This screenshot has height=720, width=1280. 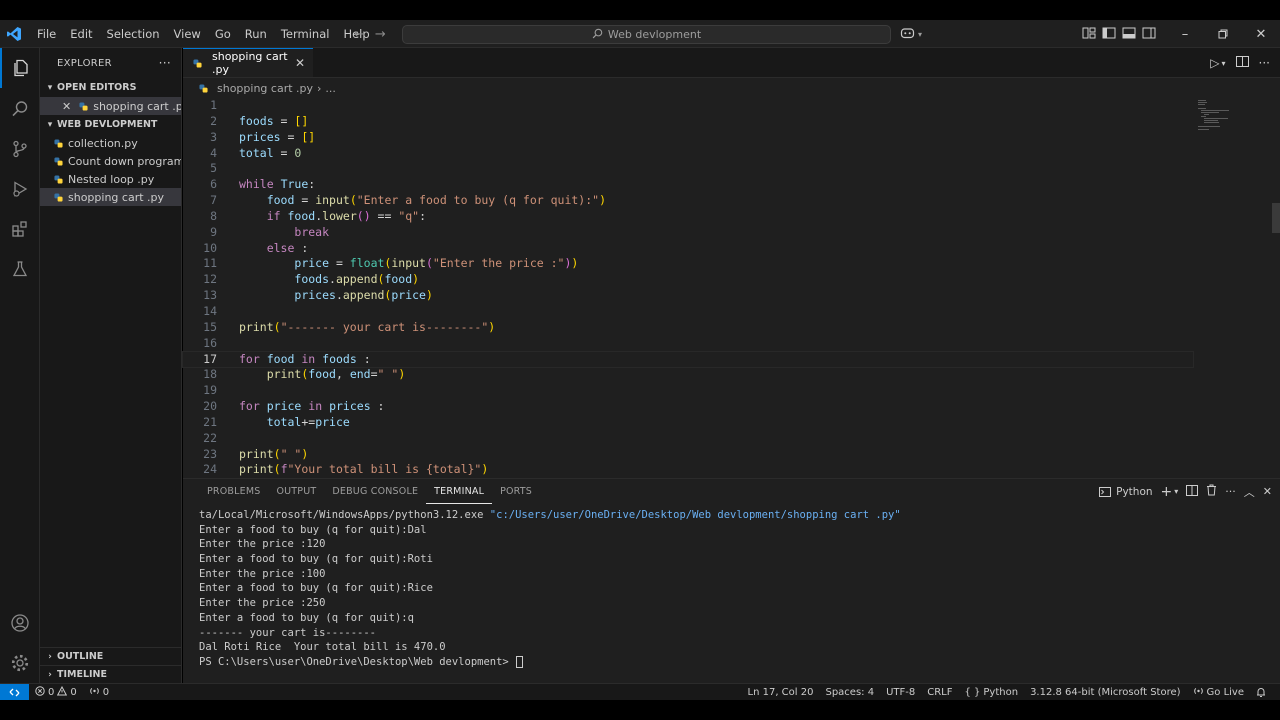 I want to click on split-terminal-icon, so click(x=1192, y=491).